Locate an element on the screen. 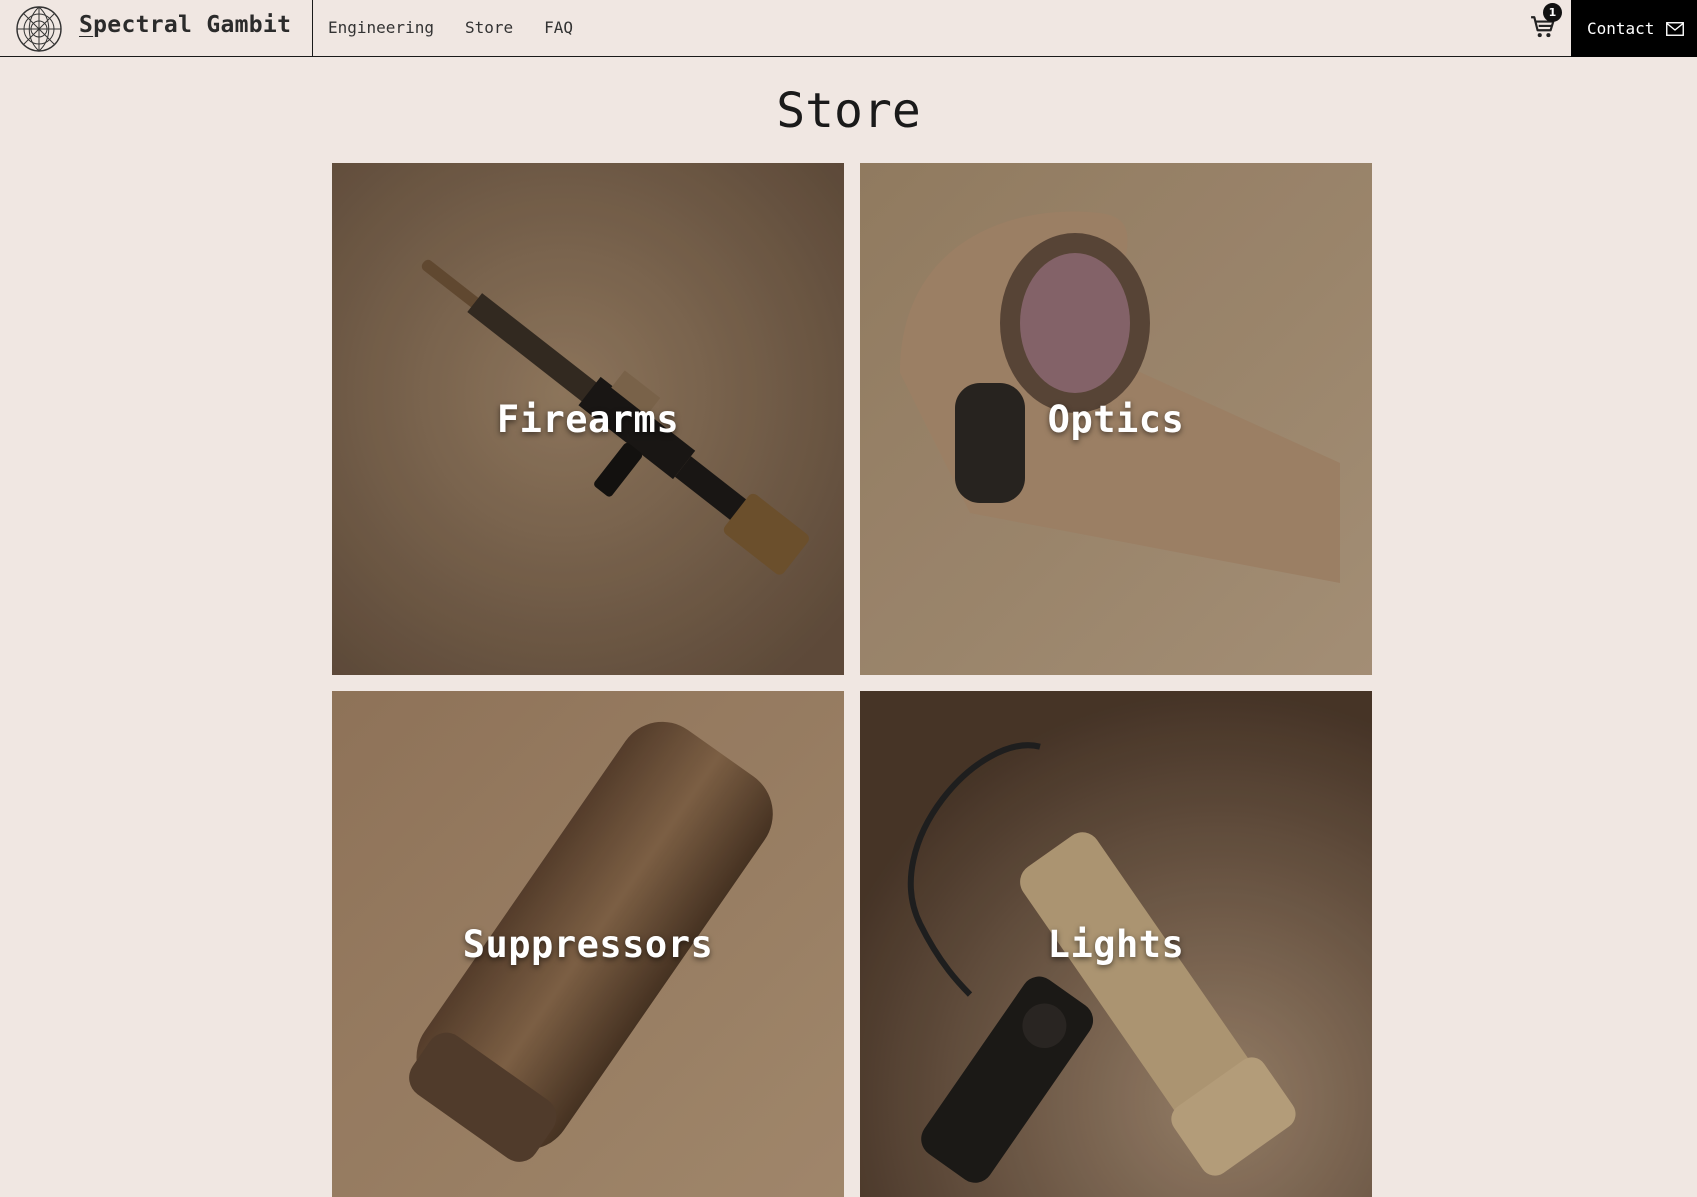  globe-logo-icon is located at coordinates (39, 29).